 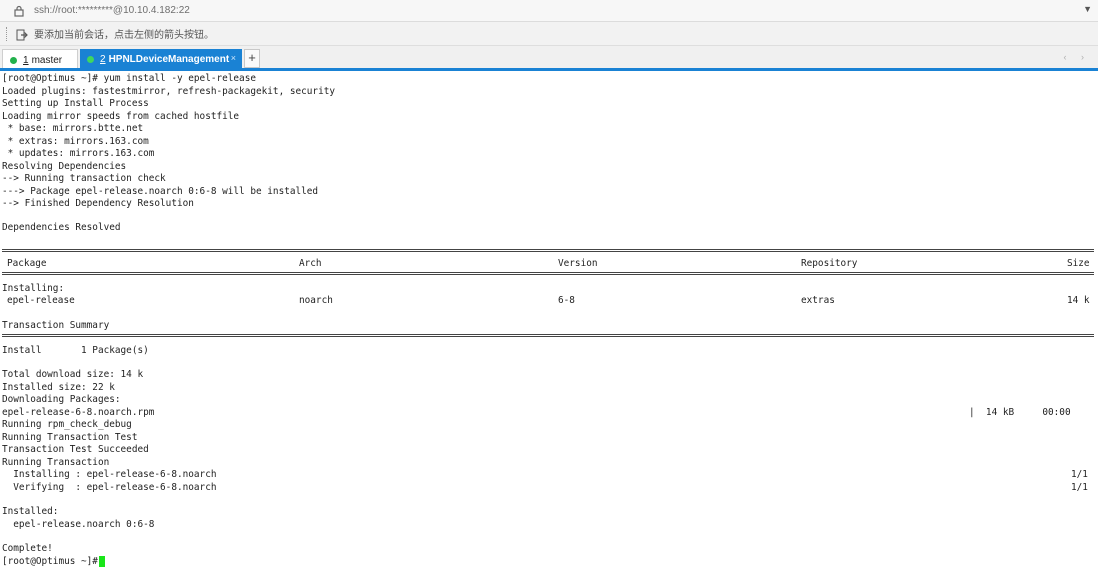 What do you see at coordinates (310, 263) in the screenshot?
I see `column-header-arch: Arch` at bounding box center [310, 263].